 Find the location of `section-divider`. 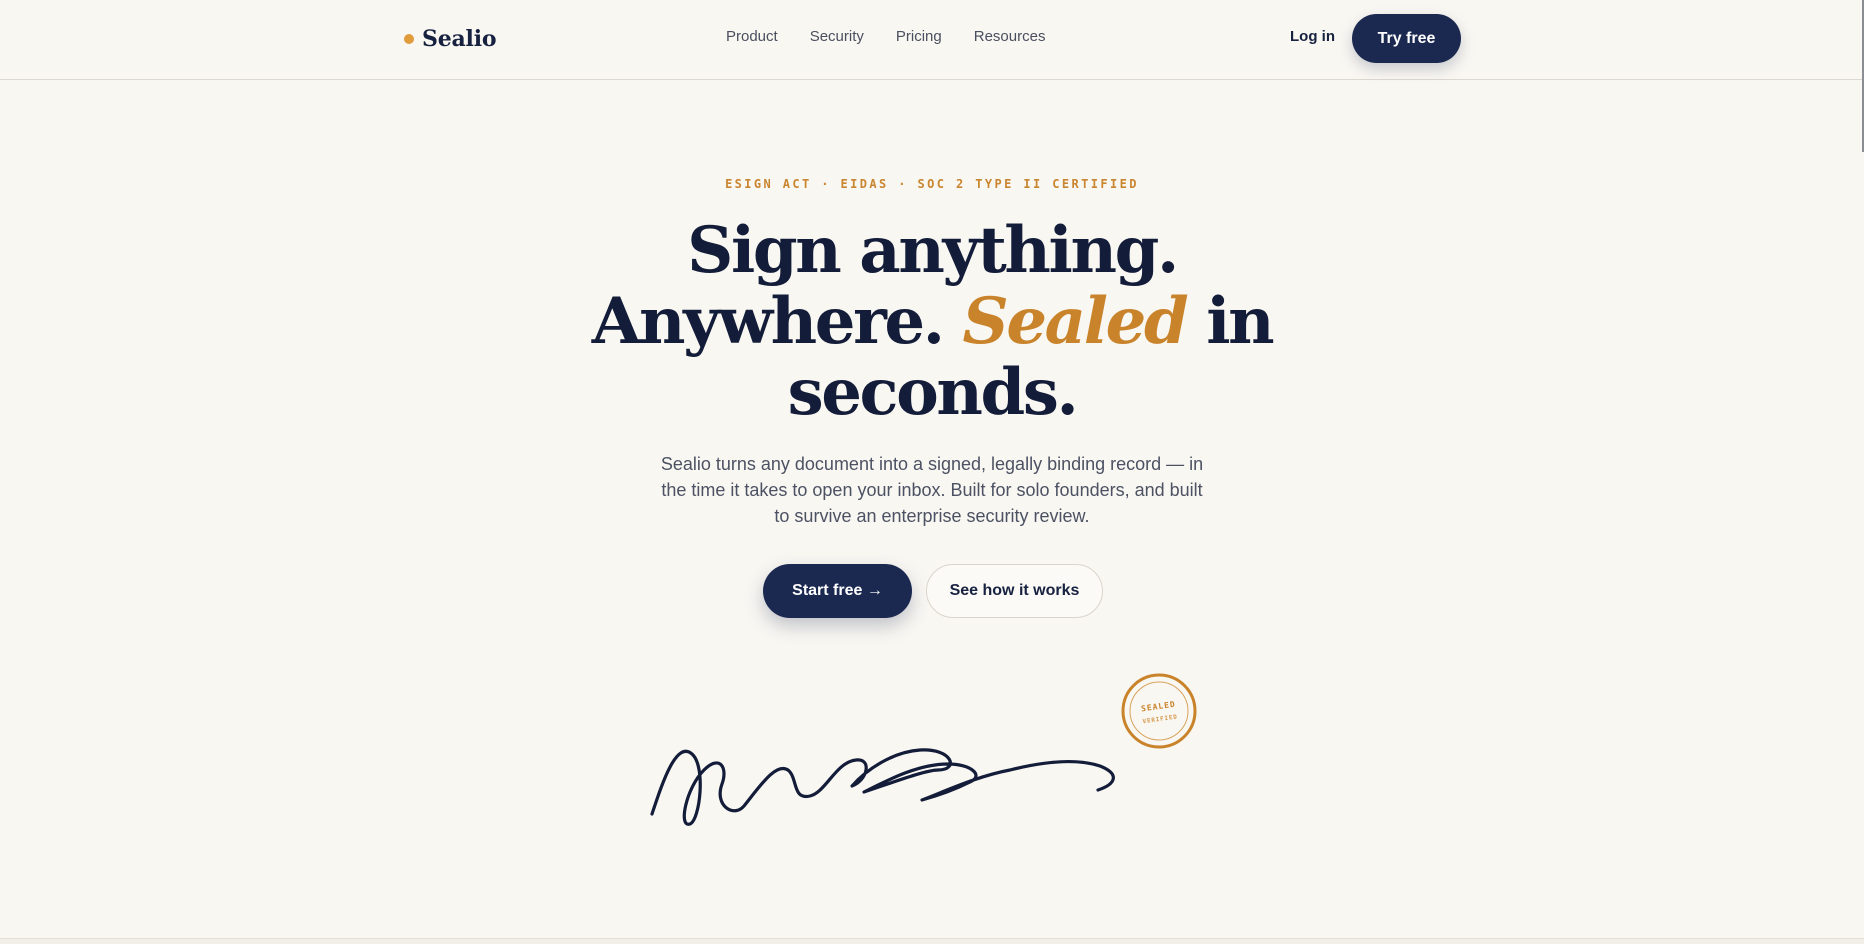

section-divider is located at coordinates (932, 941).